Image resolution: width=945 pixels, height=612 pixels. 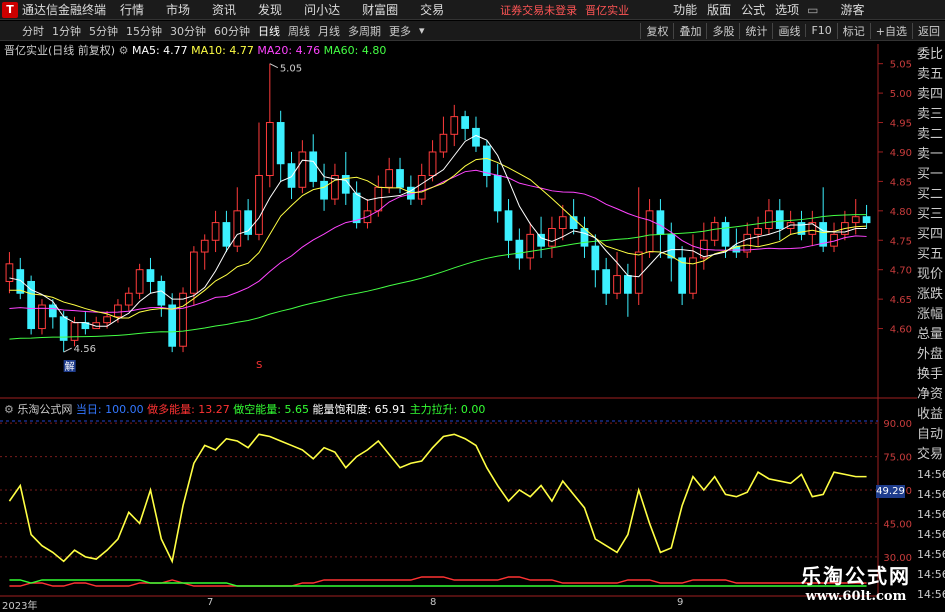 I want to click on high-label: 5.05, so click(x=291, y=69).